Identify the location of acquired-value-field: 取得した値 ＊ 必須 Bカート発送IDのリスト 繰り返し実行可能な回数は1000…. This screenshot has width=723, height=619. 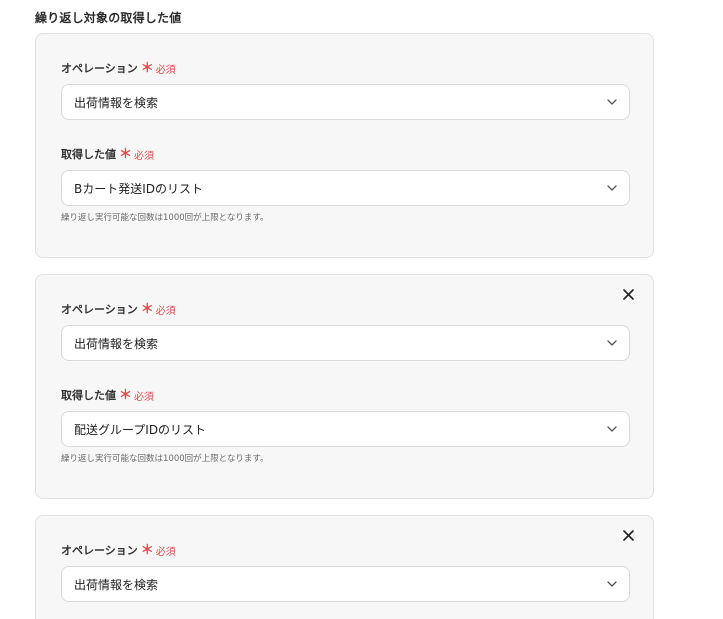
(345, 184).